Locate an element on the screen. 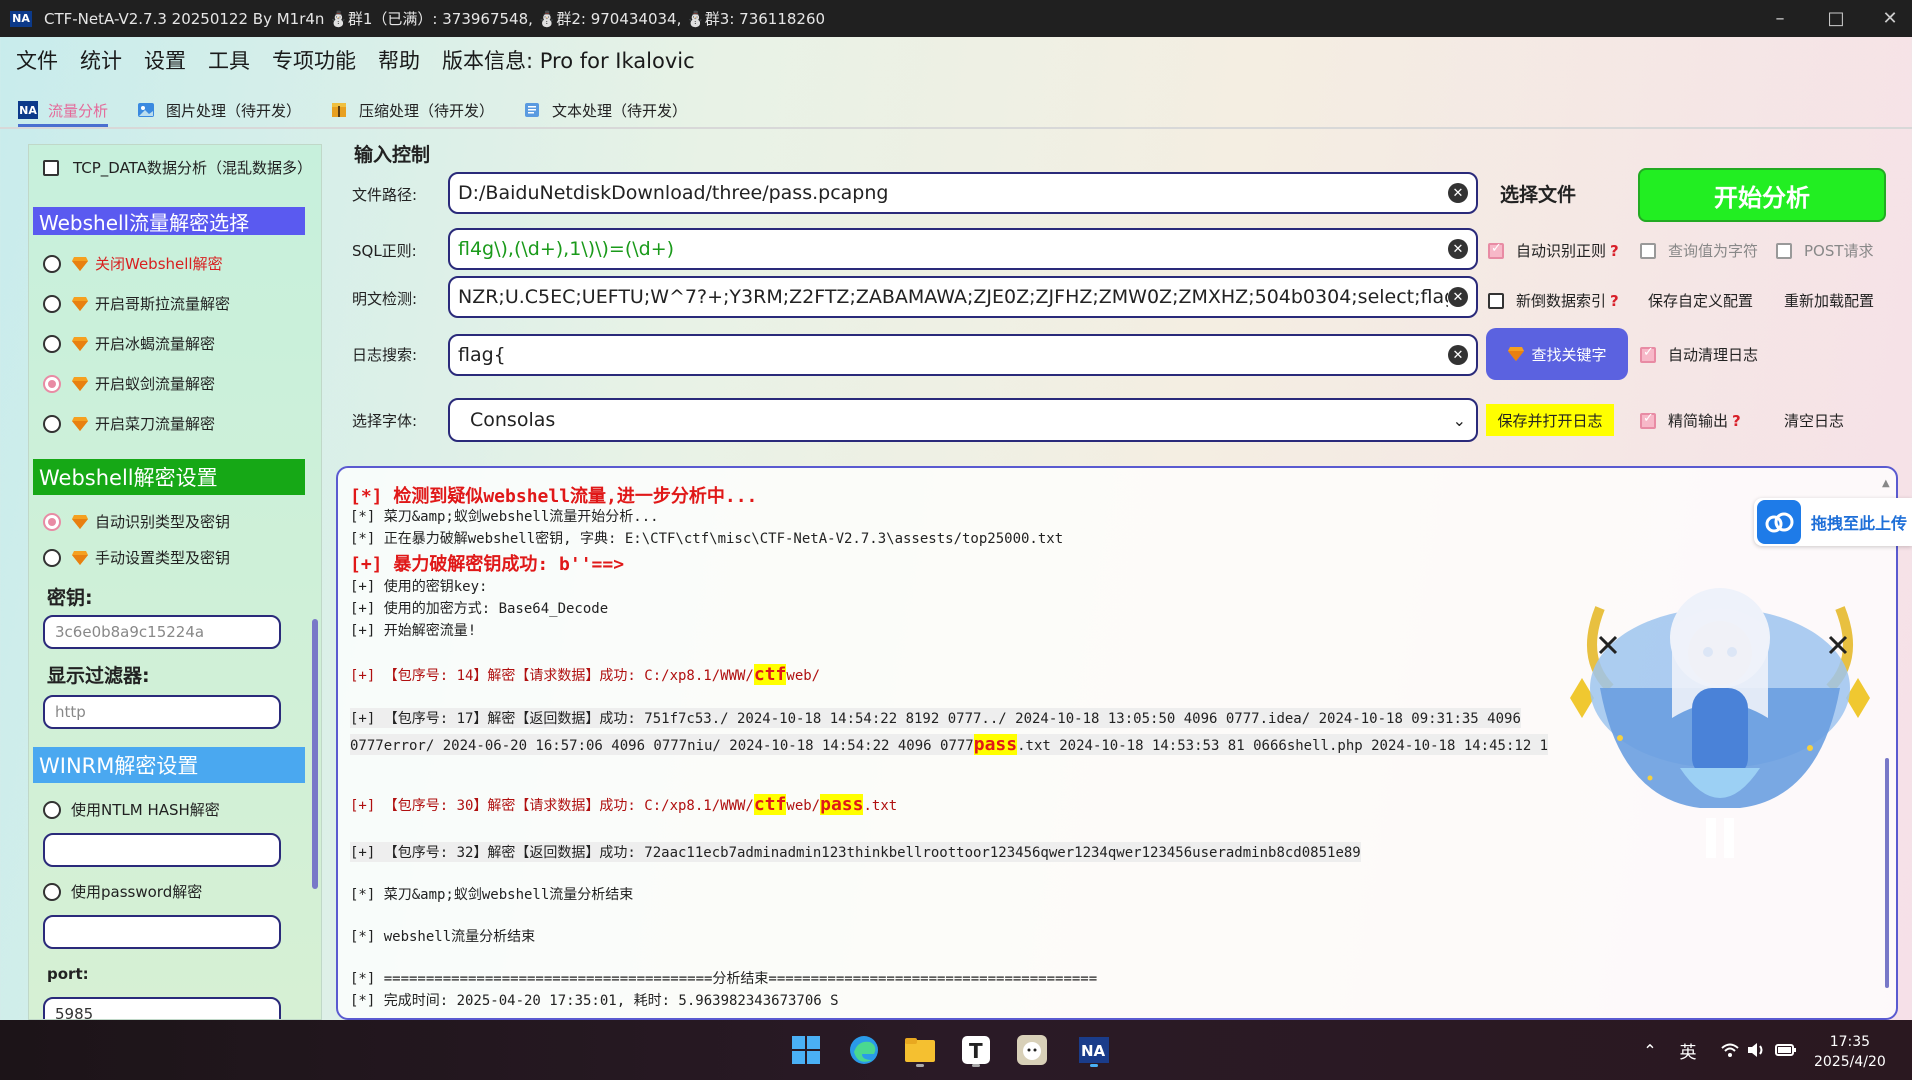 This screenshot has width=1912, height=1080. log-scrollbar: ▲ is located at coordinates (1887, 745).